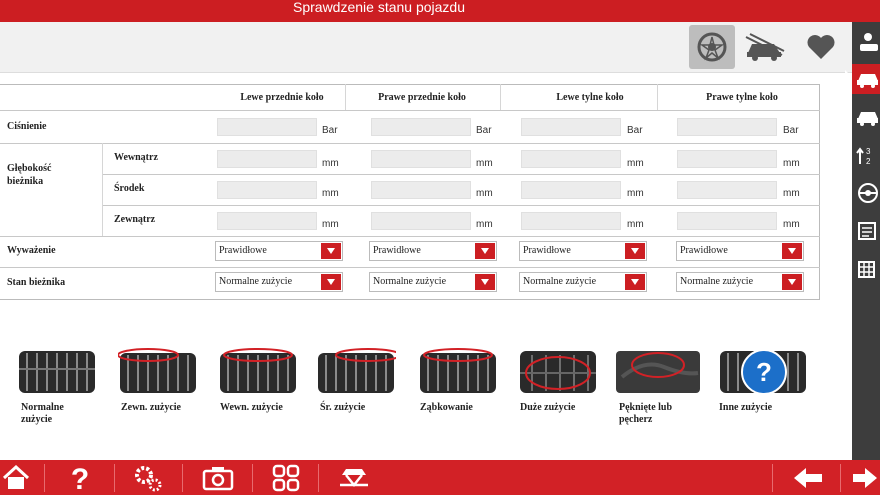 This screenshot has height=495, width=880. I want to click on sidebar-item-vehicle-check, so click(866, 79).